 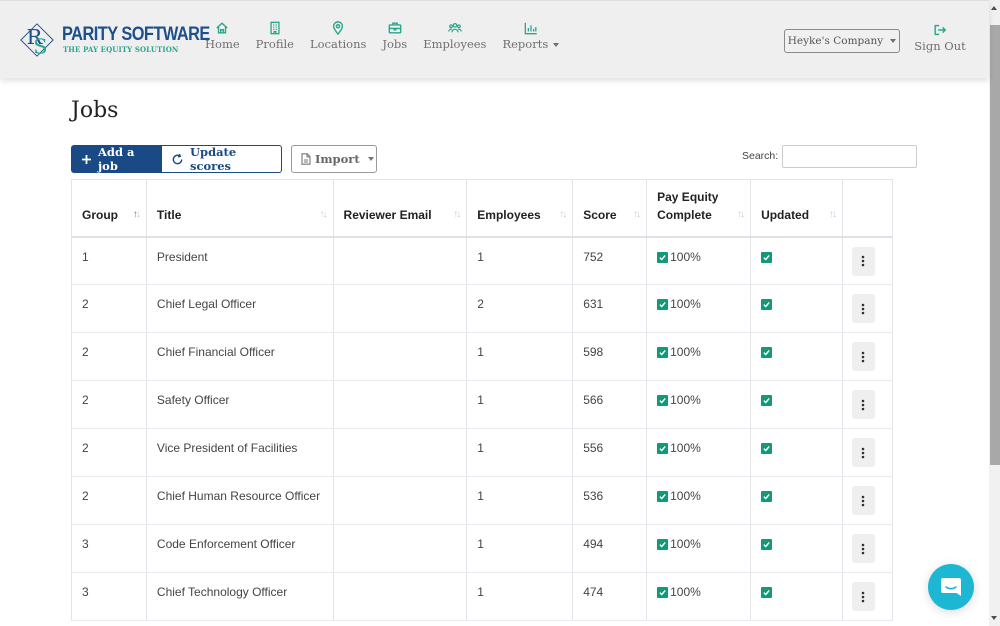 What do you see at coordinates (531, 36) in the screenshot?
I see `nav-item-reports: Reports` at bounding box center [531, 36].